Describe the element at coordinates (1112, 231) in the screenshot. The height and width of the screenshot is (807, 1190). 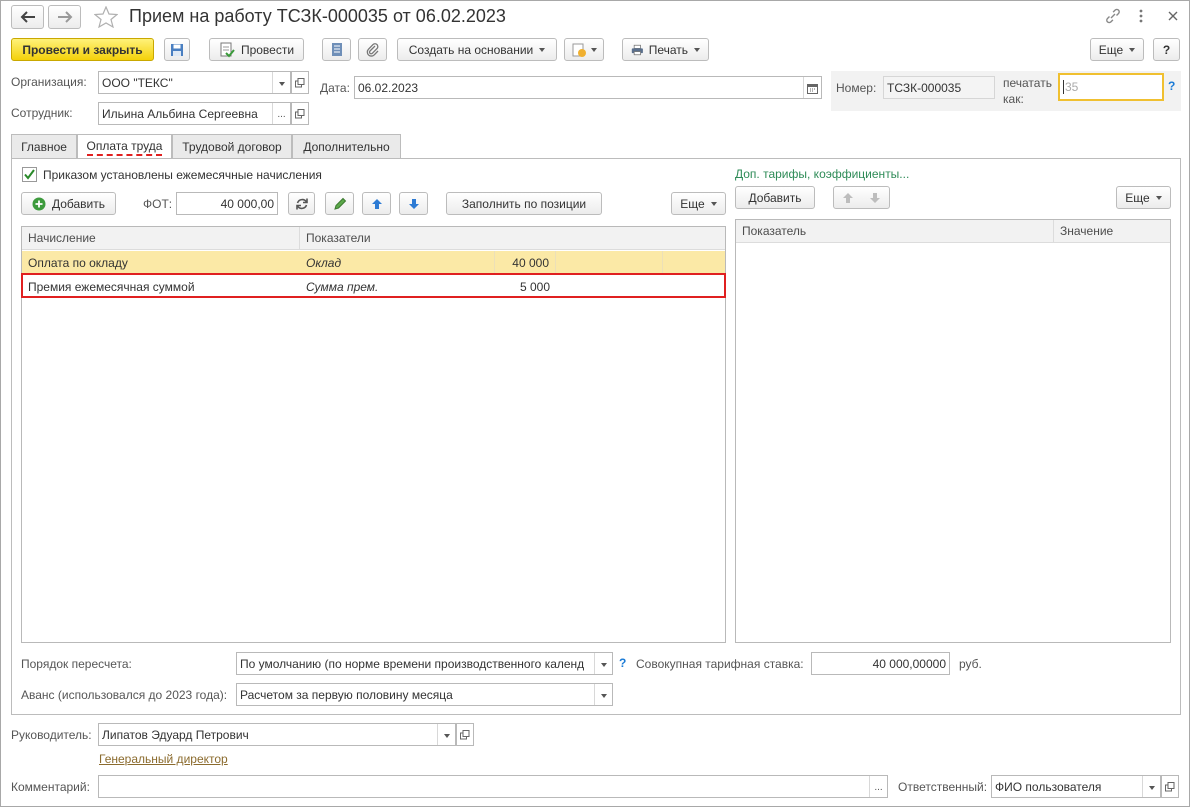
I see `column-header-value: Значение` at that location.